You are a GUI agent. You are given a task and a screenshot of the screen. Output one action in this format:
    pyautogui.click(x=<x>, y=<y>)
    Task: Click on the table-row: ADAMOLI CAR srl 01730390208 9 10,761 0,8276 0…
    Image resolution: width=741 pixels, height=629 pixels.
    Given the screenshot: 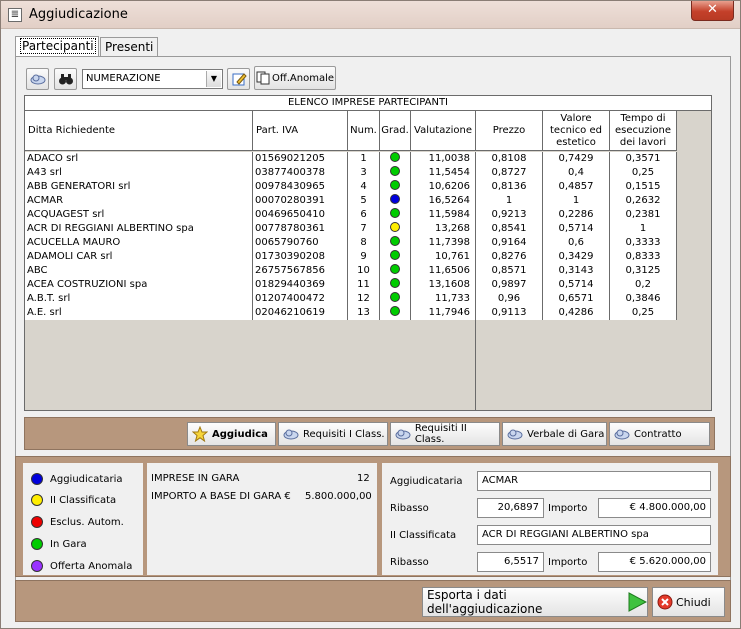 What is the action you would take?
    pyautogui.click(x=351, y=257)
    